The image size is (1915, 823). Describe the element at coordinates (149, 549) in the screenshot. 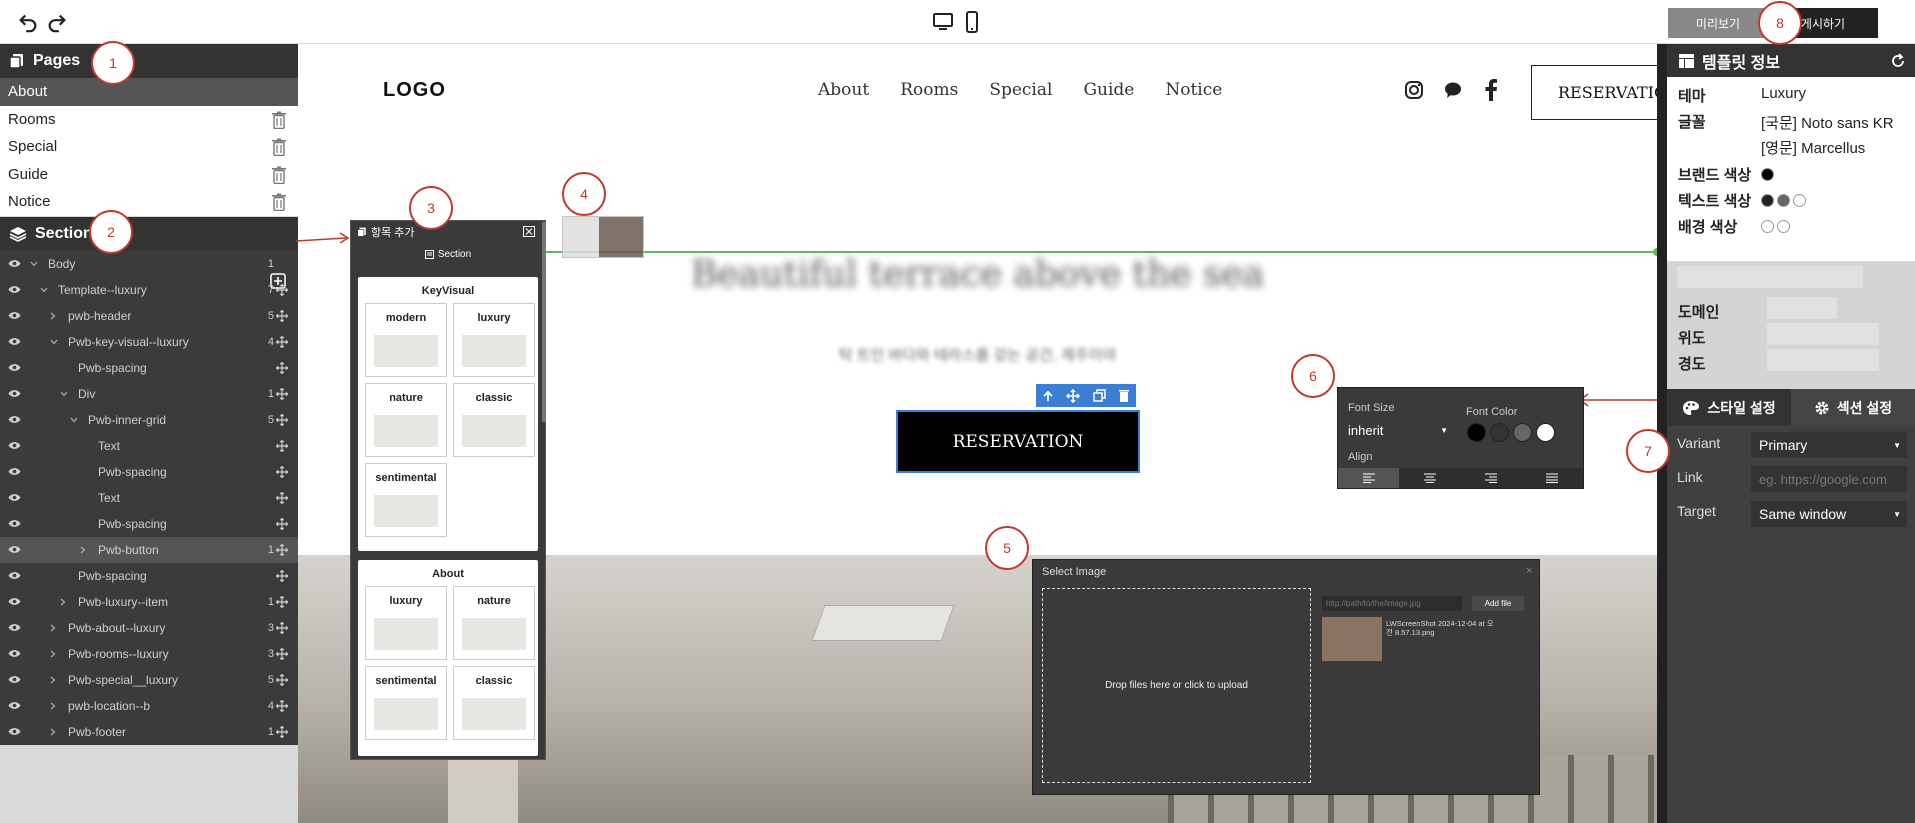

I see `tree-node: Pwb-button 1` at that location.